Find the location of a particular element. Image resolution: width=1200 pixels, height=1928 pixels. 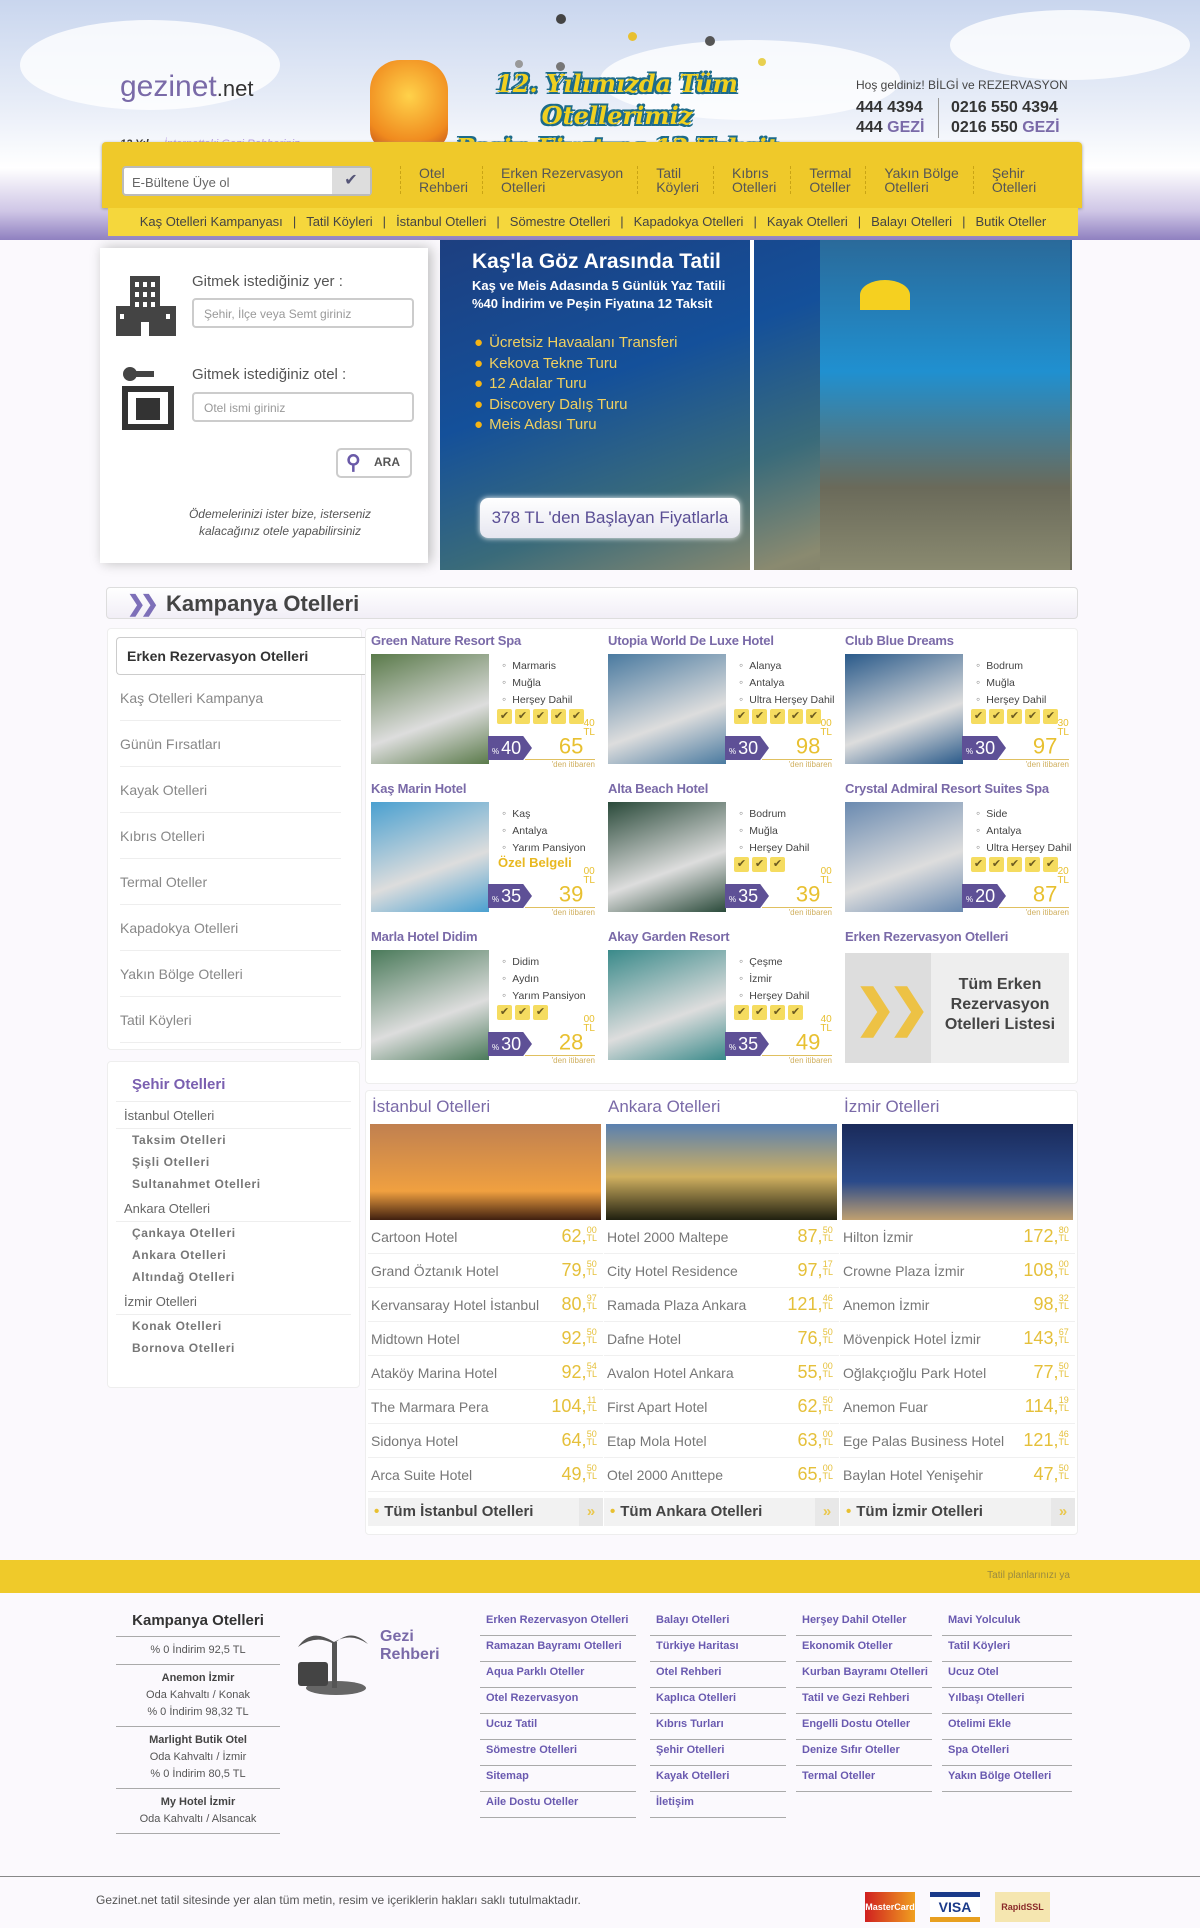

city-hotel-row: Sidonya Hotel 64,50 TL is located at coordinates (485, 1441).